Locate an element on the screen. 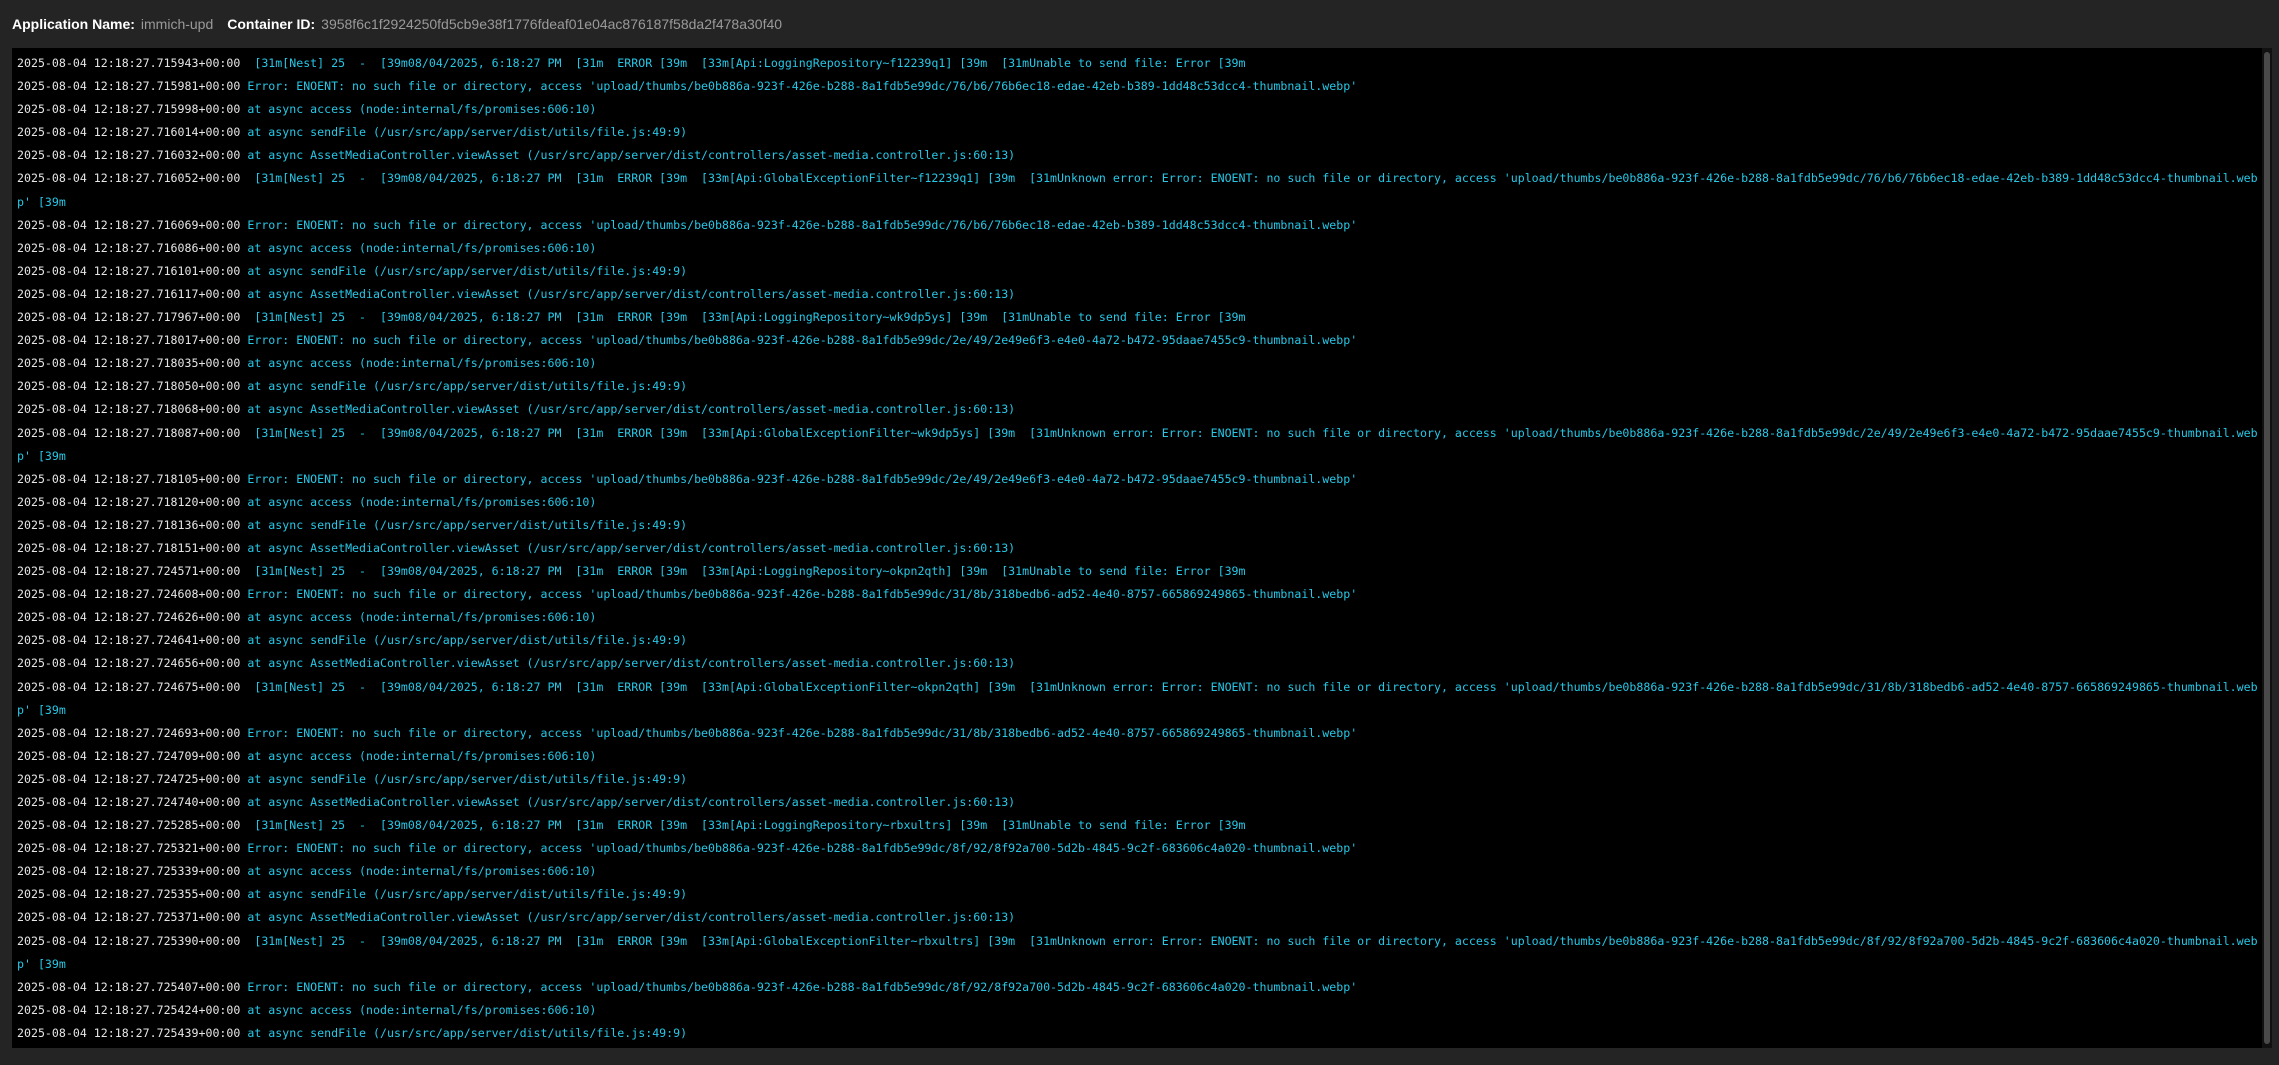  log-scrollbar is located at coordinates (2267, 548).